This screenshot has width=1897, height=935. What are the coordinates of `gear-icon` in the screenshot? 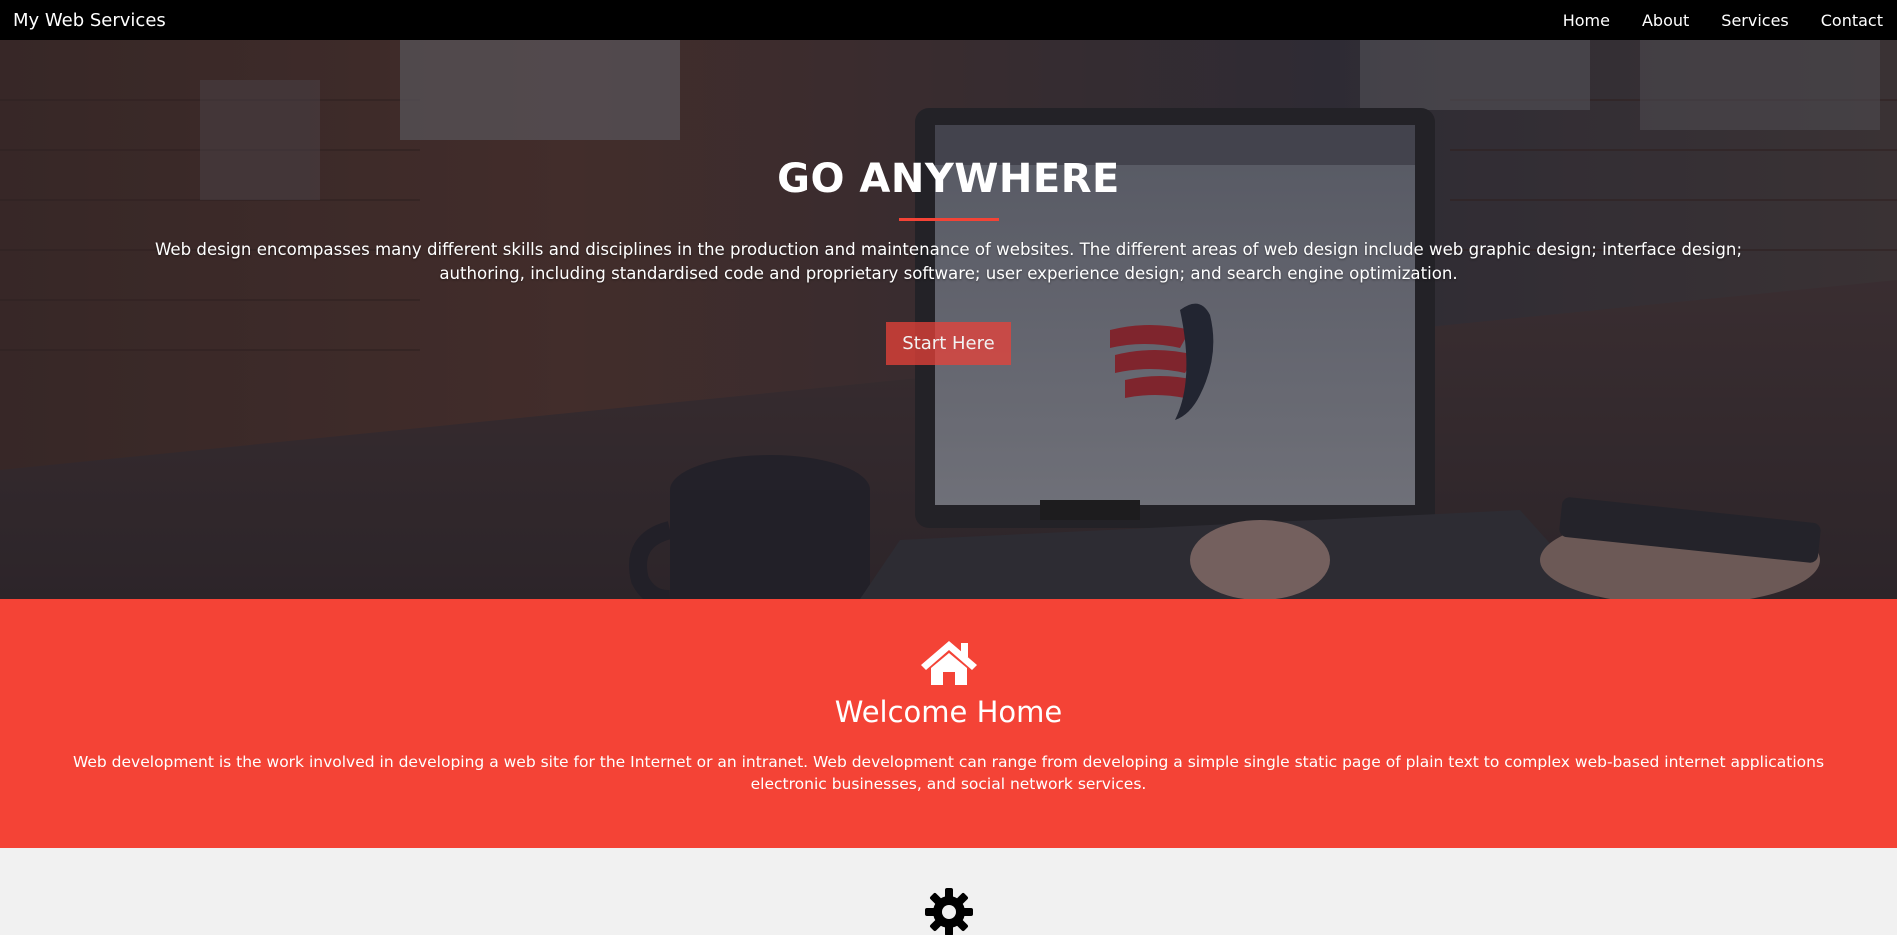 It's located at (949, 911).